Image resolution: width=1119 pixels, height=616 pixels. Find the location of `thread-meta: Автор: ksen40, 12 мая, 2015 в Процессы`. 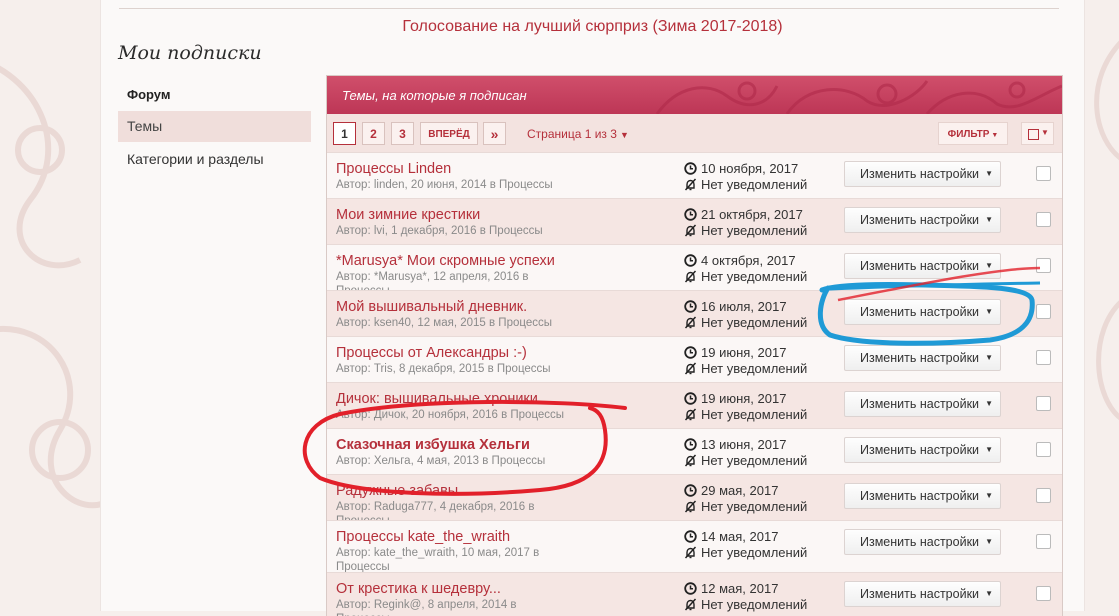

thread-meta: Автор: ksen40, 12 мая, 2015 в Процессы is located at coordinates (444, 323).